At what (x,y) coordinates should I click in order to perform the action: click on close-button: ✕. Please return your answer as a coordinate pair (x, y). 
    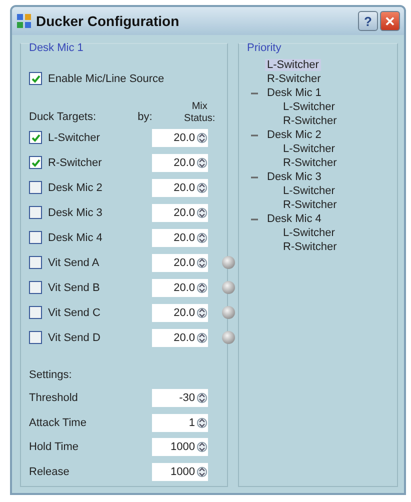
    Looking at the image, I should click on (390, 21).